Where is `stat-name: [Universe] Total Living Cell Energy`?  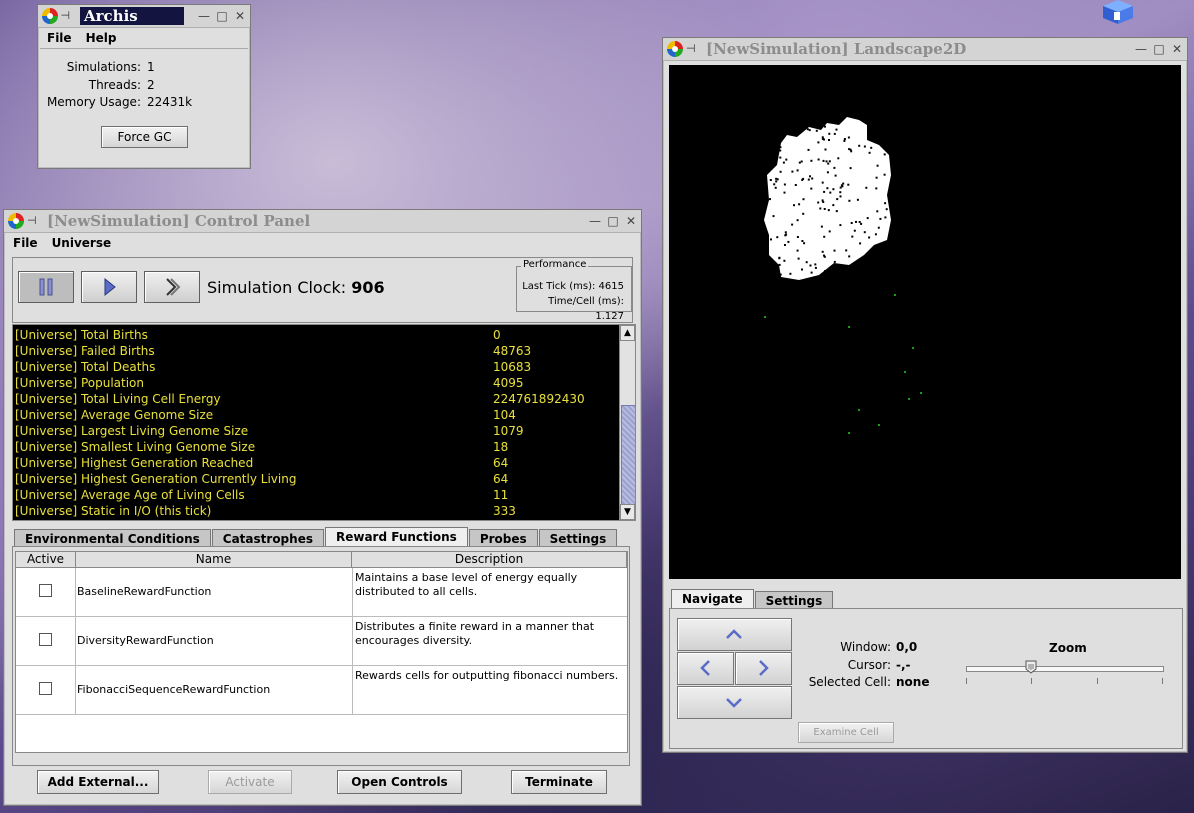
stat-name: [Universe] Total Living Cell Energy is located at coordinates (118, 399).